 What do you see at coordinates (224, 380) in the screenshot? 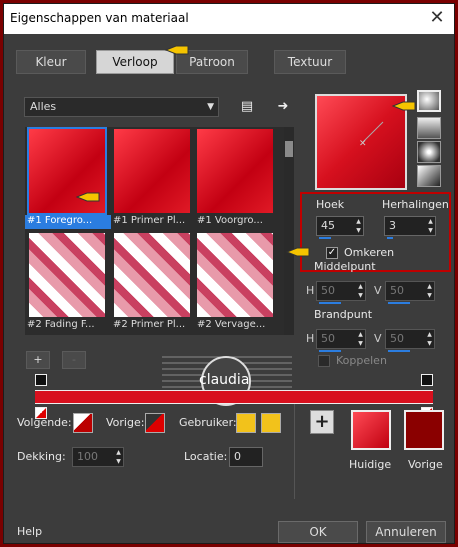
I see `watermark-text: claudia` at bounding box center [224, 380].